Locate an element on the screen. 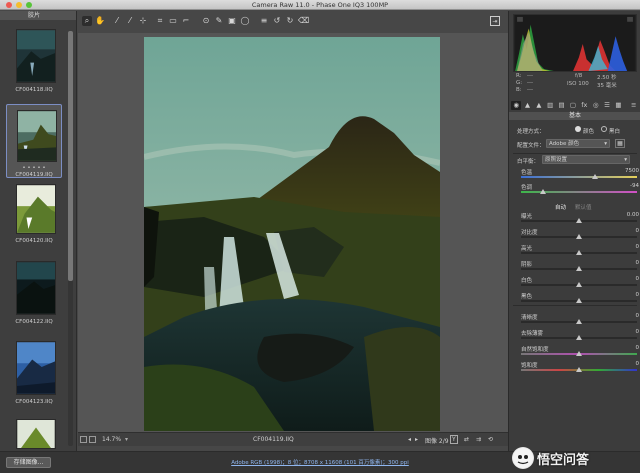  highlight-clipping-icon is located at coordinates (630, 19).